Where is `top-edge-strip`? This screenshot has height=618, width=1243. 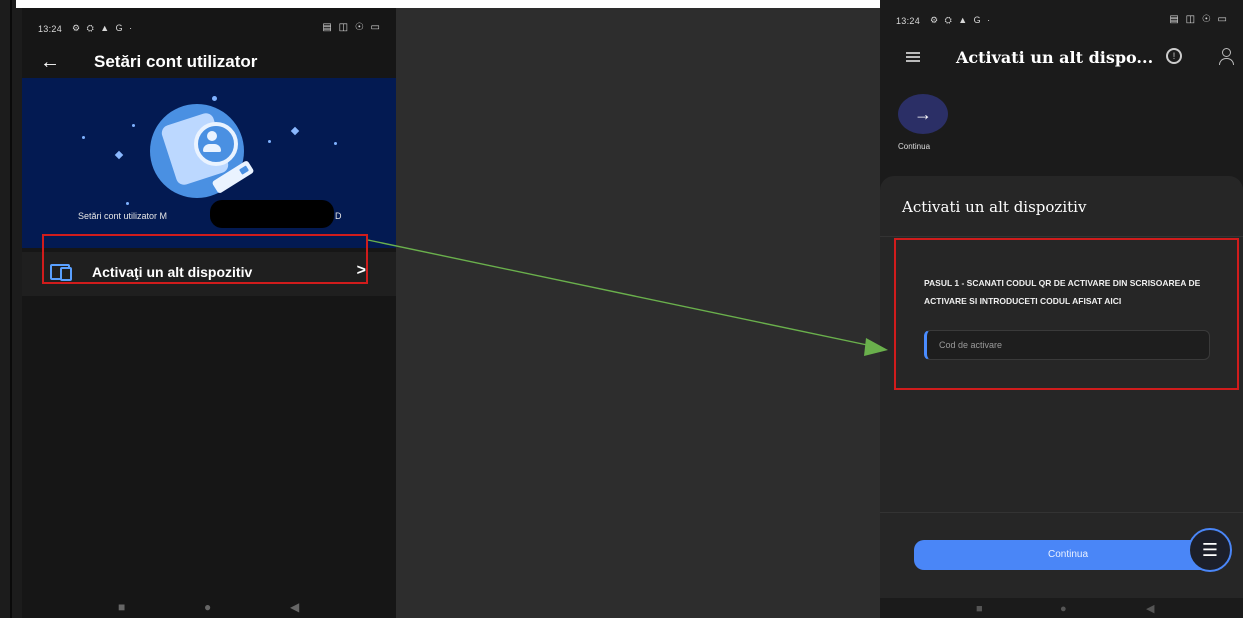 top-edge-strip is located at coordinates (448, 4).